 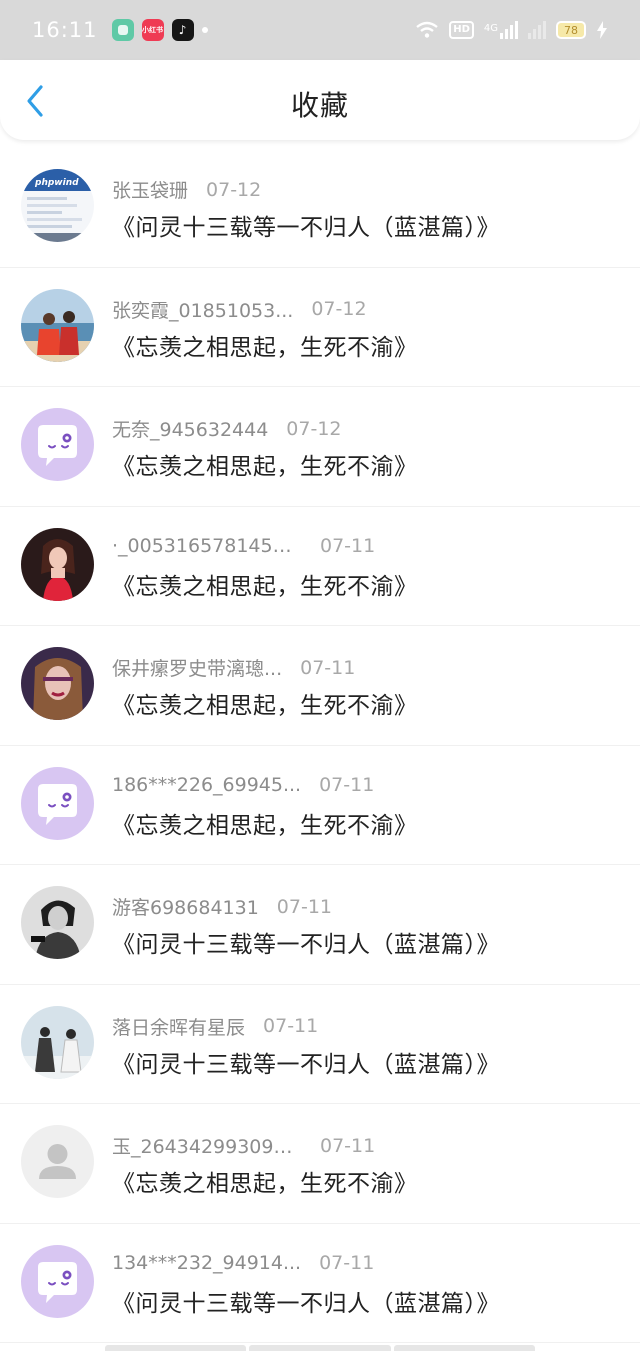 I want to click on notification-app-icons: 小红书 ♪, so click(x=159, y=30).